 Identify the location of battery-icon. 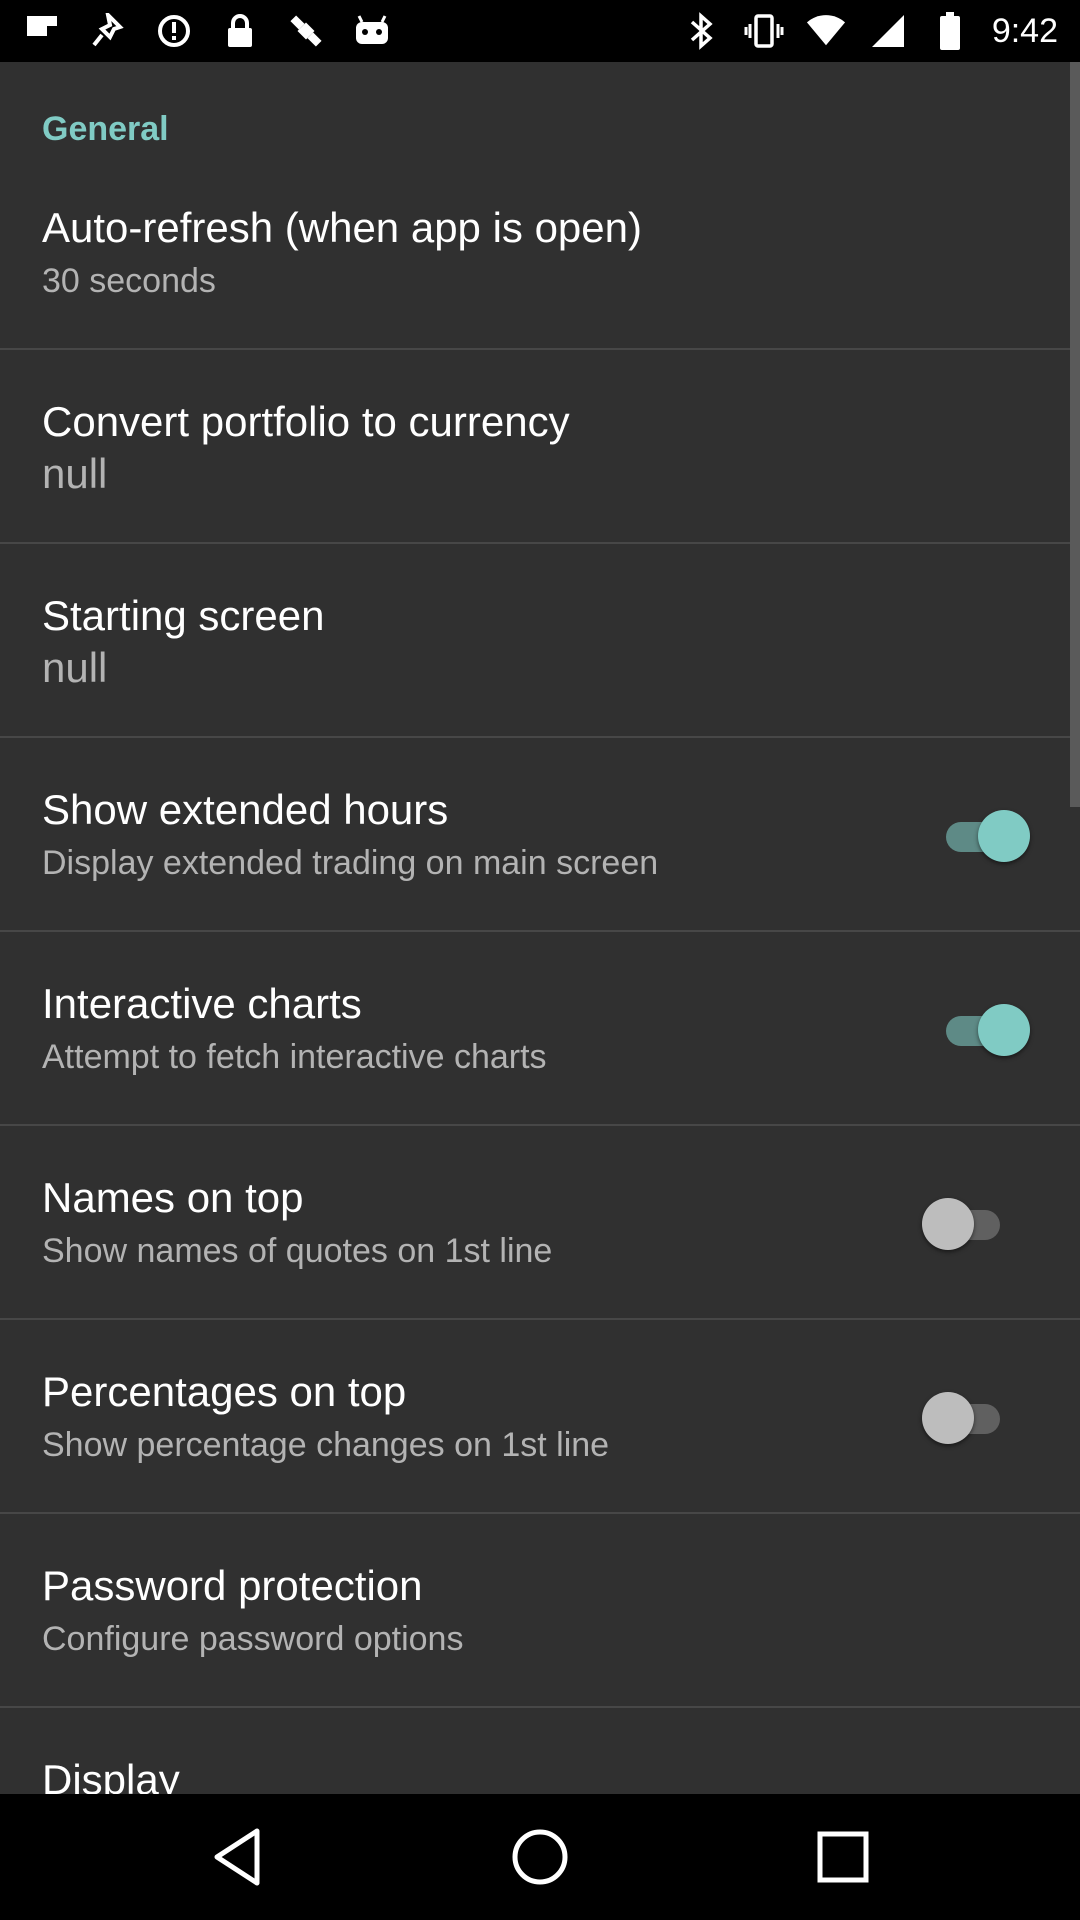
(950, 31).